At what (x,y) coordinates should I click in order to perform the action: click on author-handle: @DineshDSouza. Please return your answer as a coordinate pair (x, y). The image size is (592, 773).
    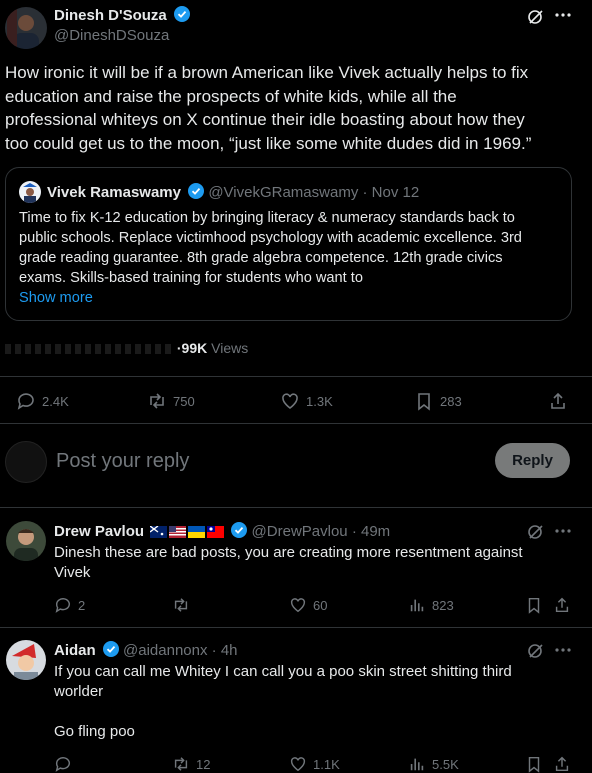
    Looking at the image, I should click on (111, 35).